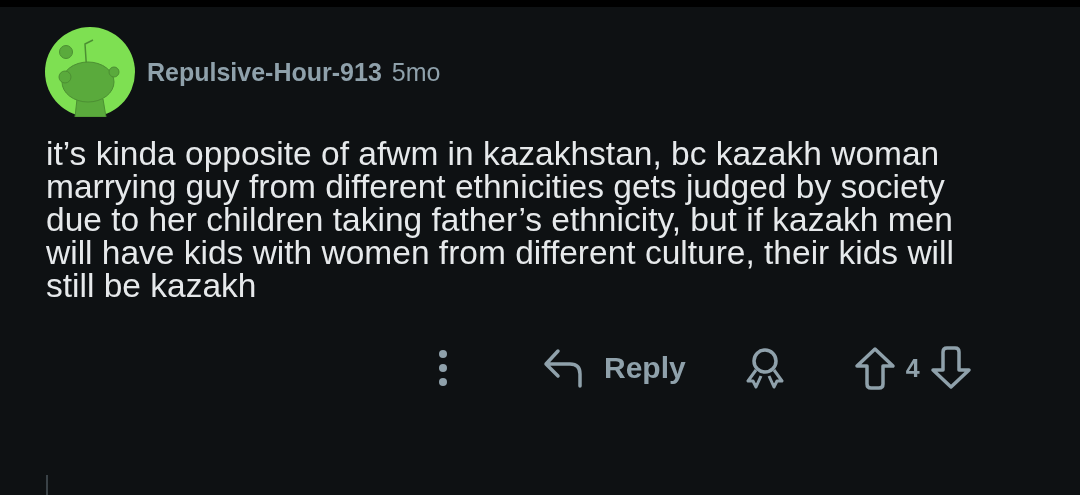  What do you see at coordinates (874, 368) in the screenshot?
I see `upvote-icon` at bounding box center [874, 368].